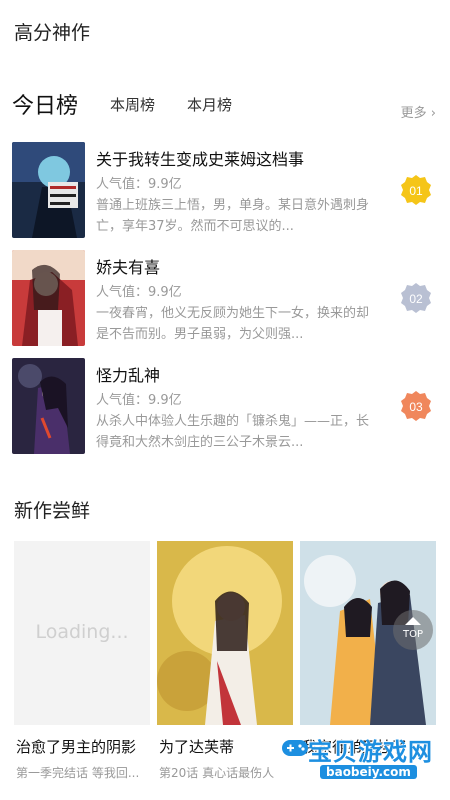 Image resolution: width=450 pixels, height=800 pixels. I want to click on back-to-top-label: TOP, so click(412, 634).